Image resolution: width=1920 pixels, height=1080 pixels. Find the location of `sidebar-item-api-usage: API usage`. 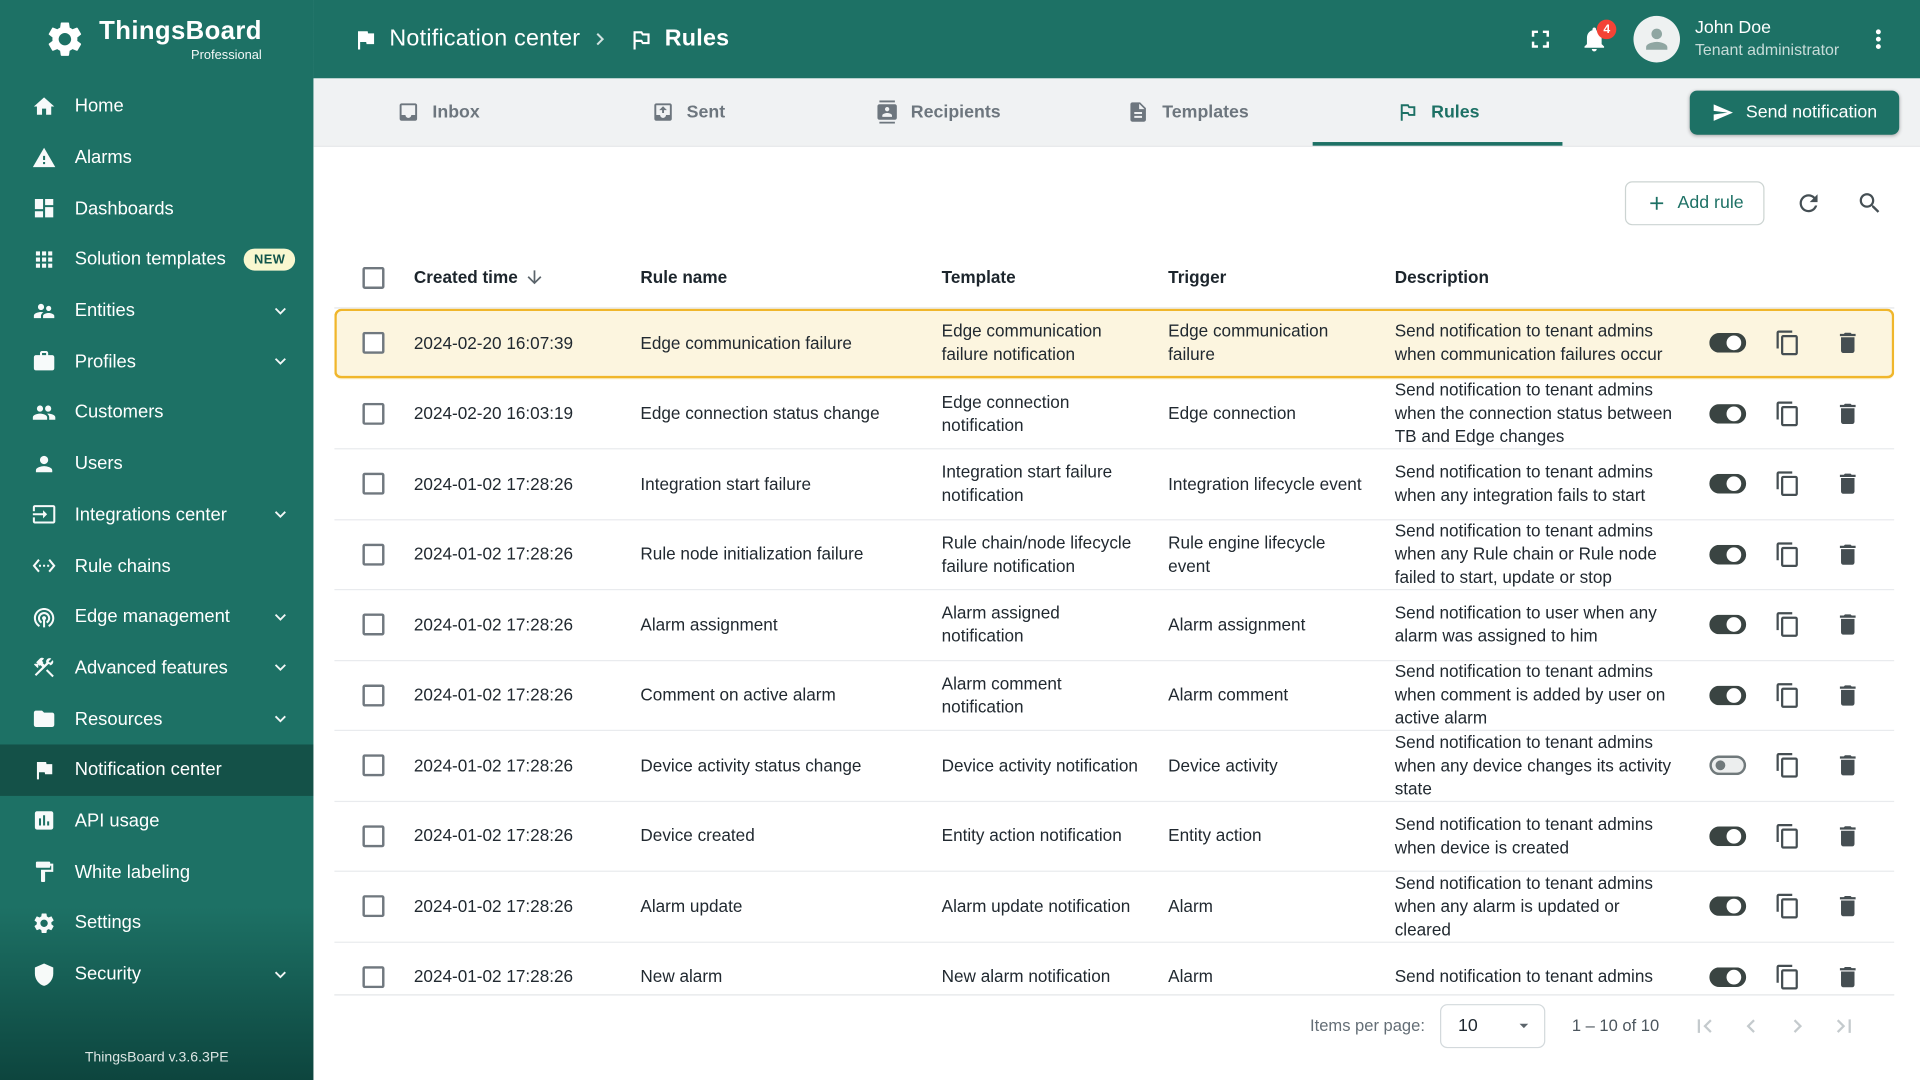

sidebar-item-api-usage: API usage is located at coordinates (156, 820).